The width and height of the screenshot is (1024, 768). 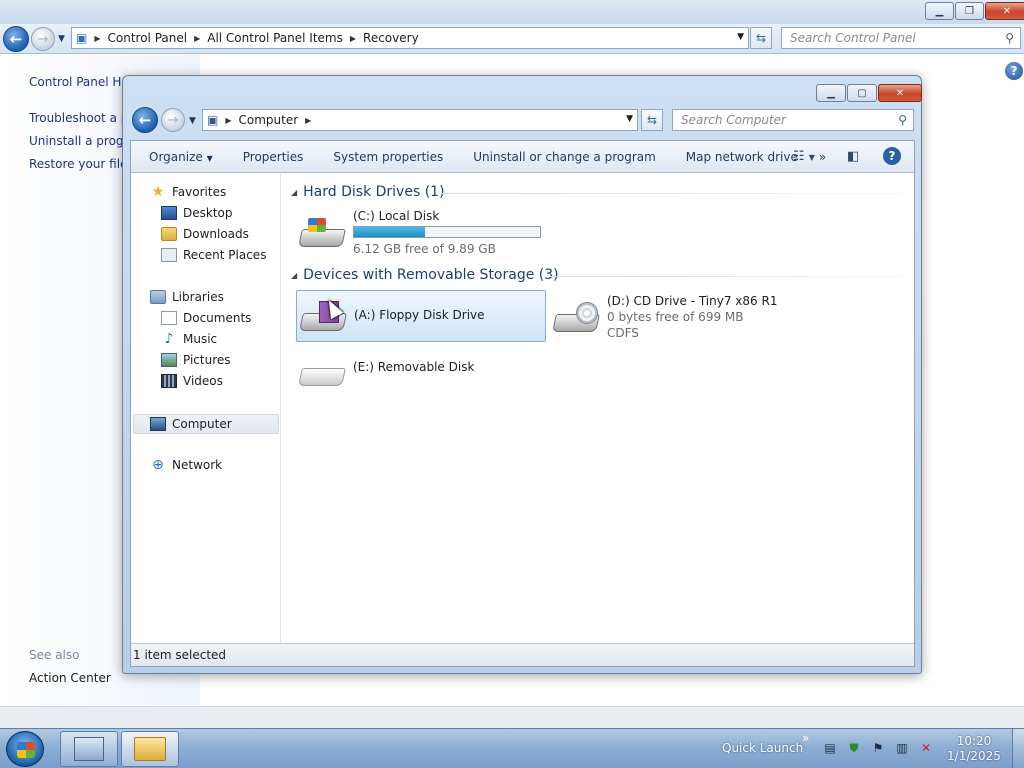 I want to click on map-network-drive-button: Map network drive, so click(x=742, y=157).